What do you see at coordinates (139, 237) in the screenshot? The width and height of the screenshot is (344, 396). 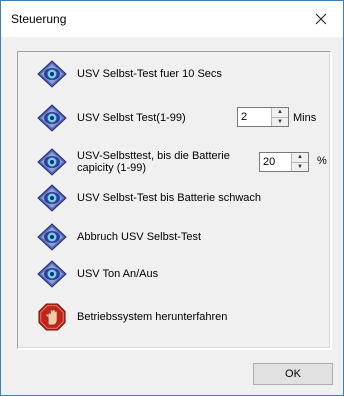 I see `command-label: Abbruch USV Selbst-Test` at bounding box center [139, 237].